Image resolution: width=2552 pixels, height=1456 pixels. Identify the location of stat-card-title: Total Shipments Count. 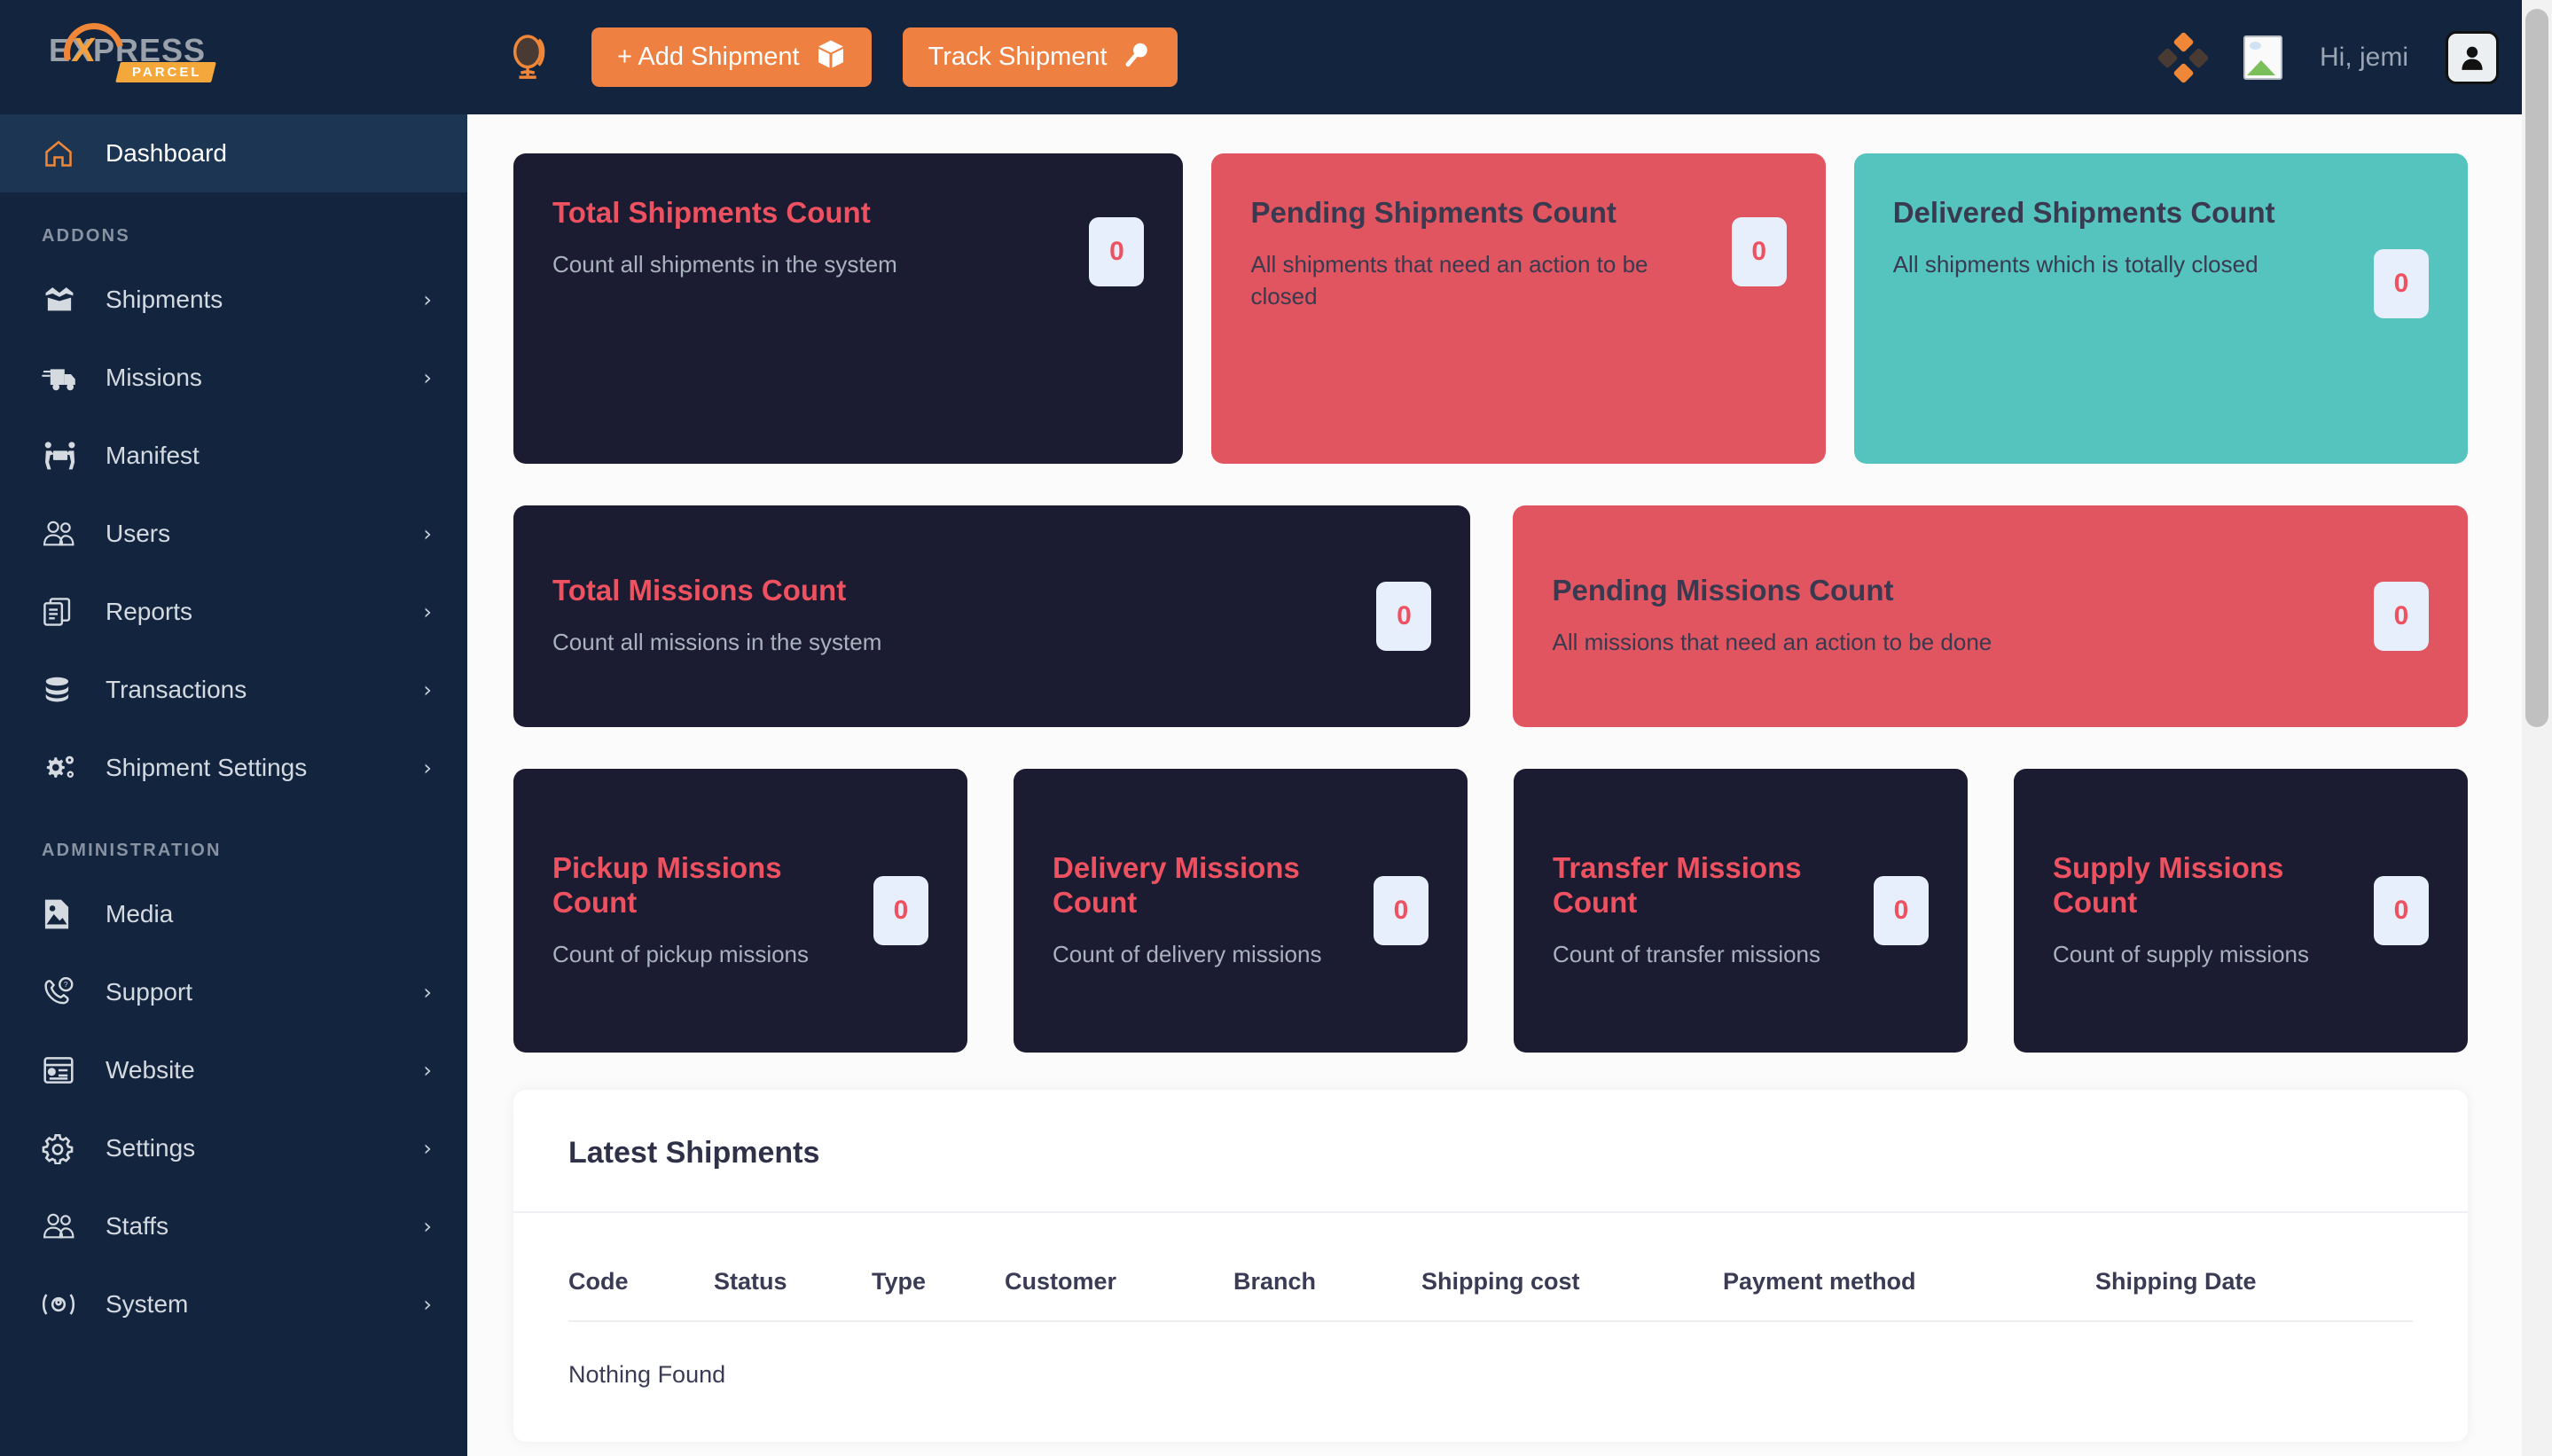
(711, 212).